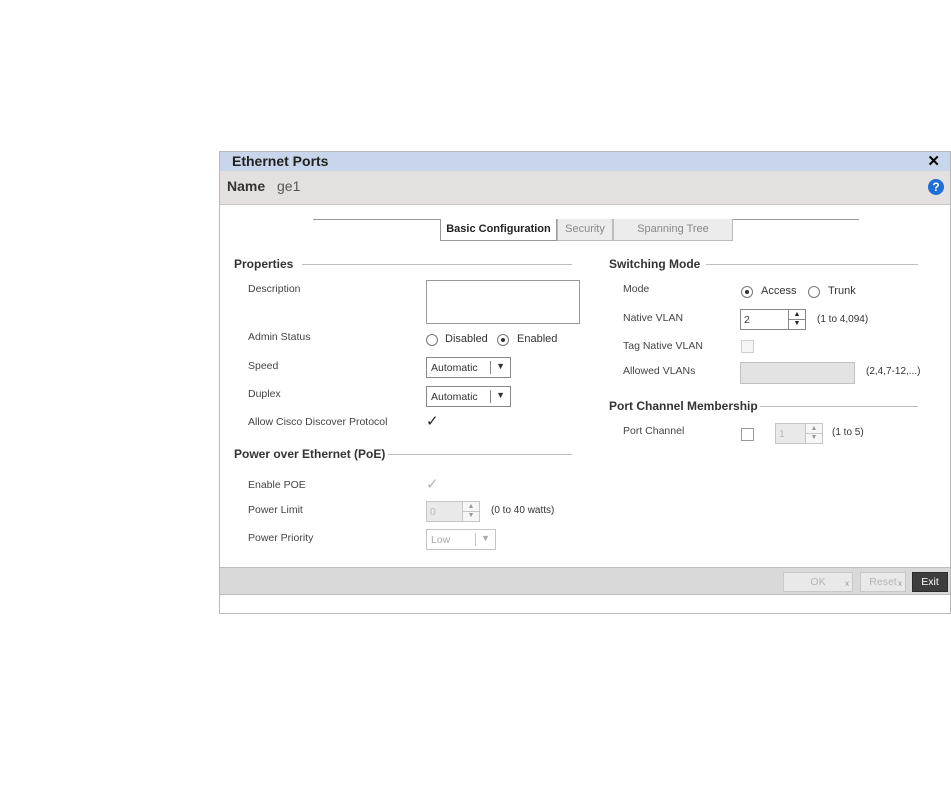 This screenshot has height=806, width=951. What do you see at coordinates (432, 340) in the screenshot?
I see `admin-status-disabled-radio` at bounding box center [432, 340].